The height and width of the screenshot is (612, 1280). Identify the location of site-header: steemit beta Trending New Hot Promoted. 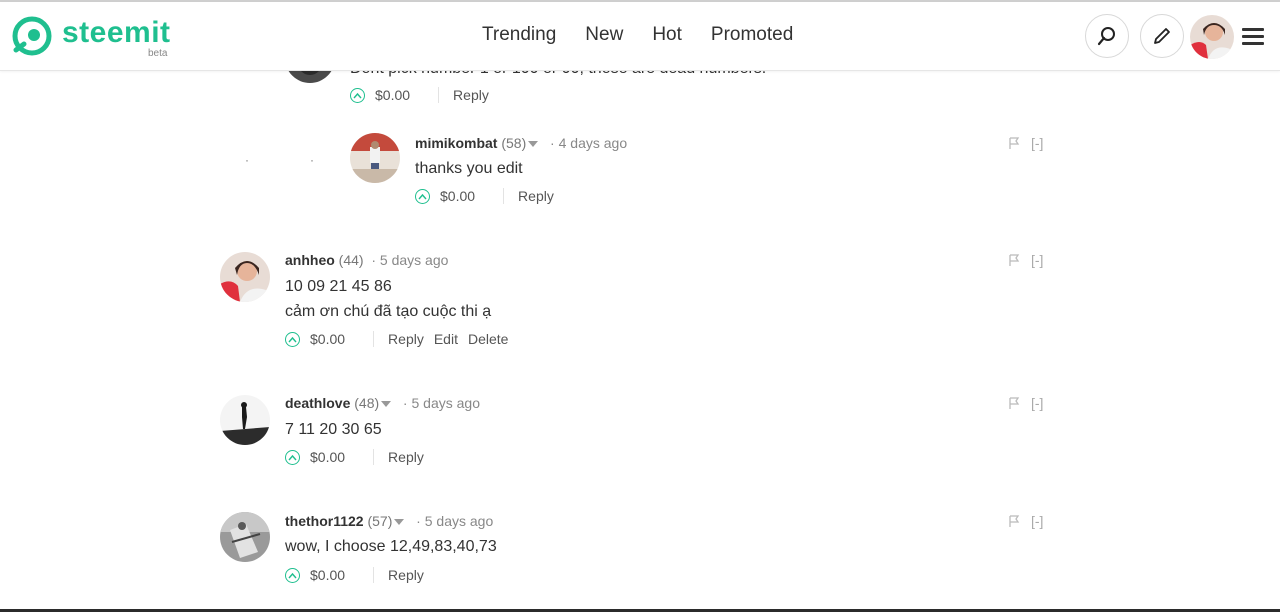
(640, 36).